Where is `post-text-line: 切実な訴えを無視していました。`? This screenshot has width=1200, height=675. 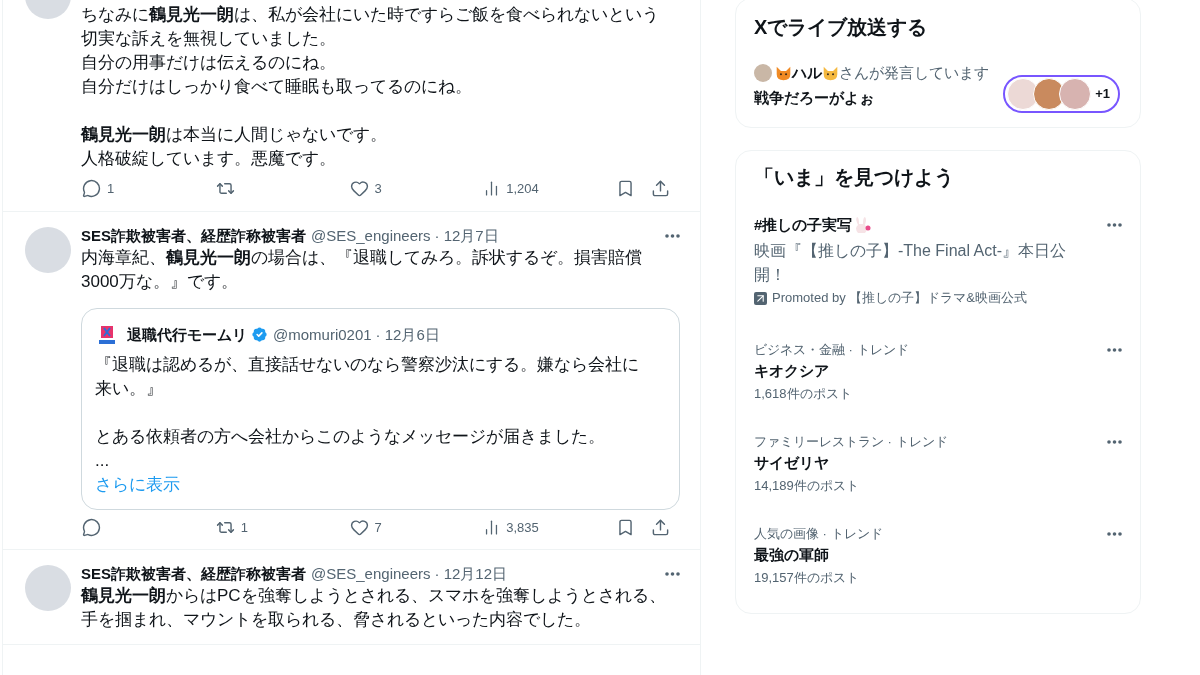
post-text-line: 切実な訴えを無視していました。 is located at coordinates (209, 39).